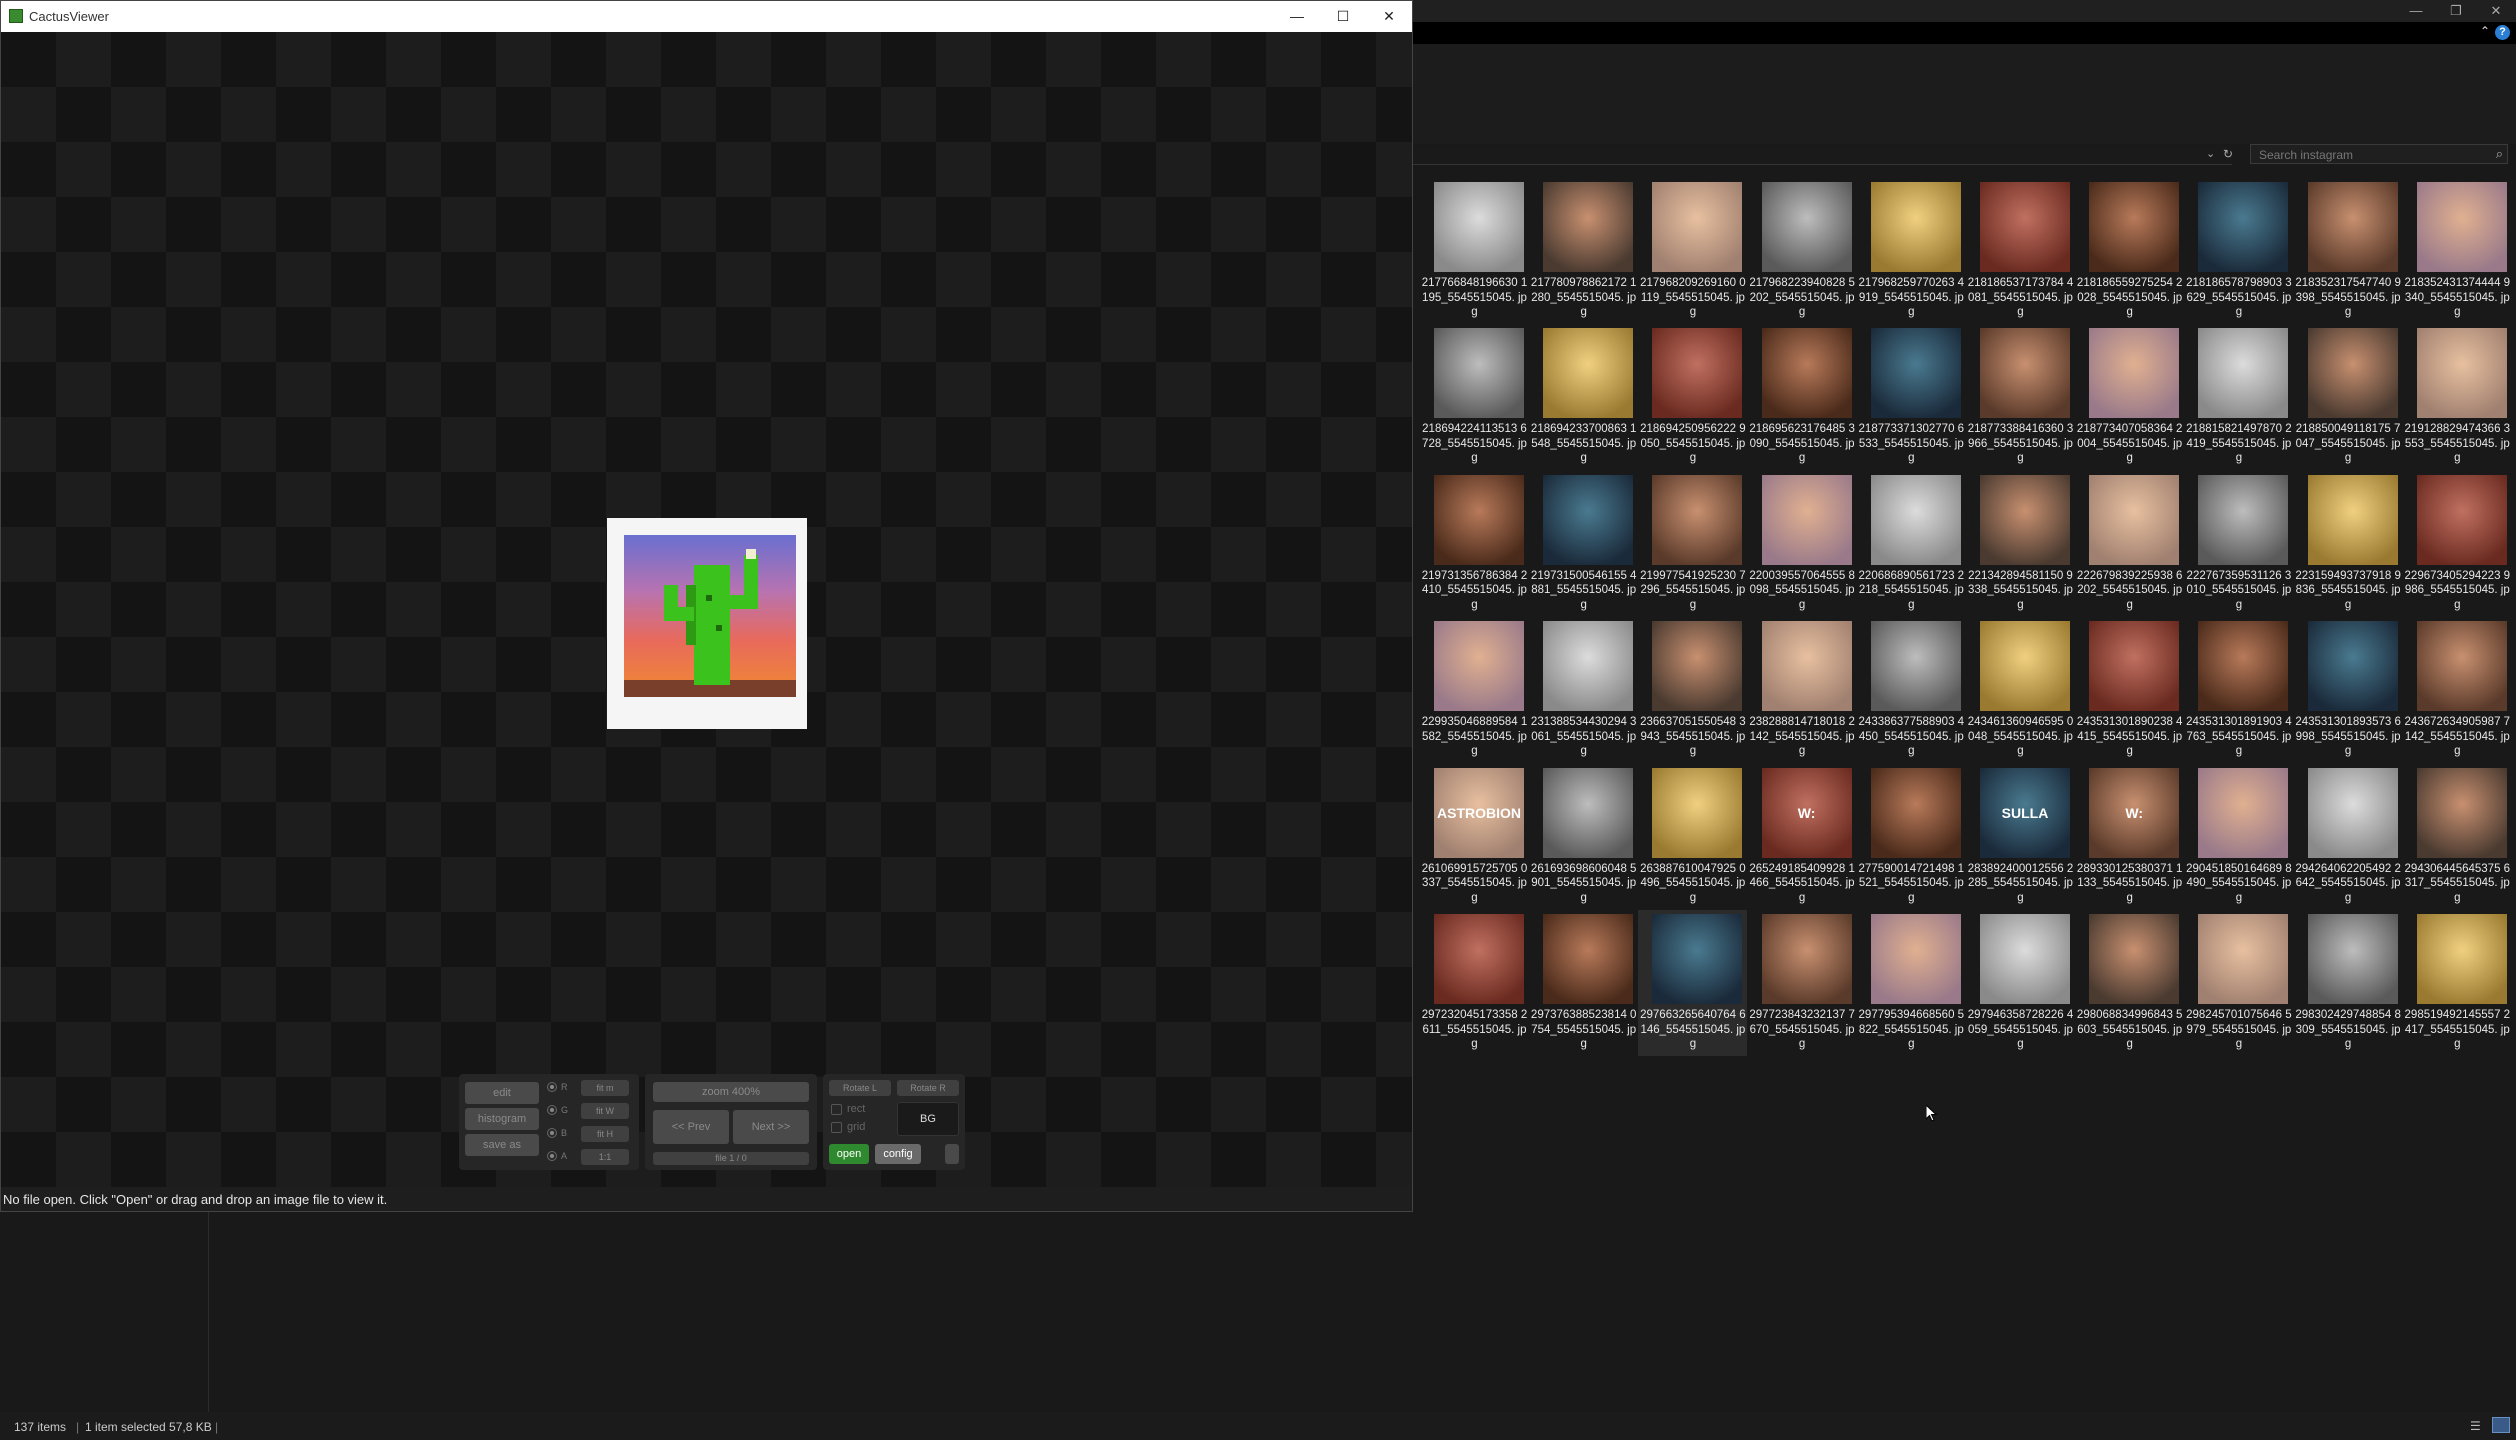  I want to click on address-bar, so click(1822, 155).